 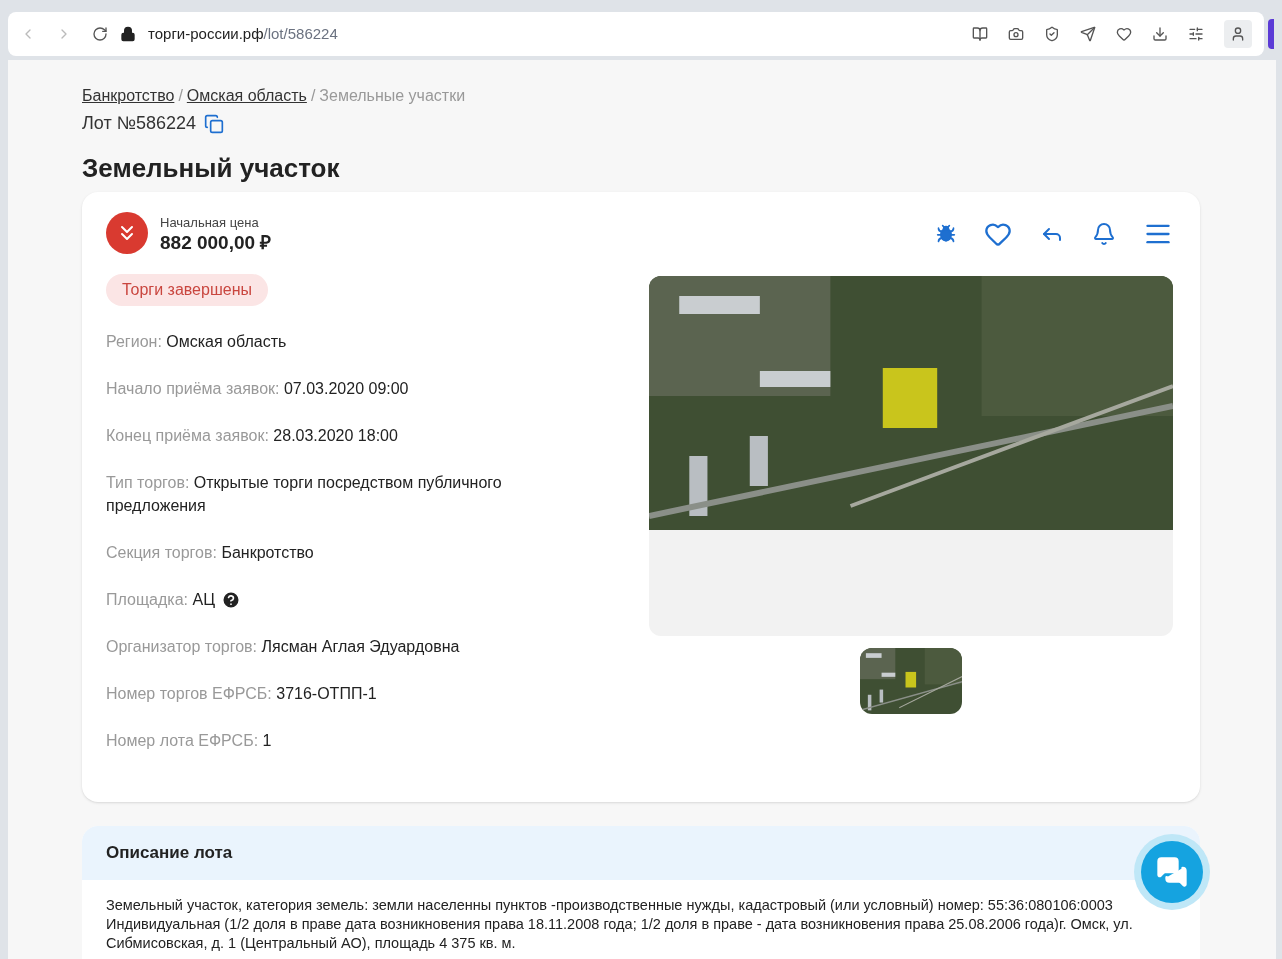 What do you see at coordinates (189, 741) in the screenshot?
I see `field-text: Номер лота ЕФРСБ: 1` at bounding box center [189, 741].